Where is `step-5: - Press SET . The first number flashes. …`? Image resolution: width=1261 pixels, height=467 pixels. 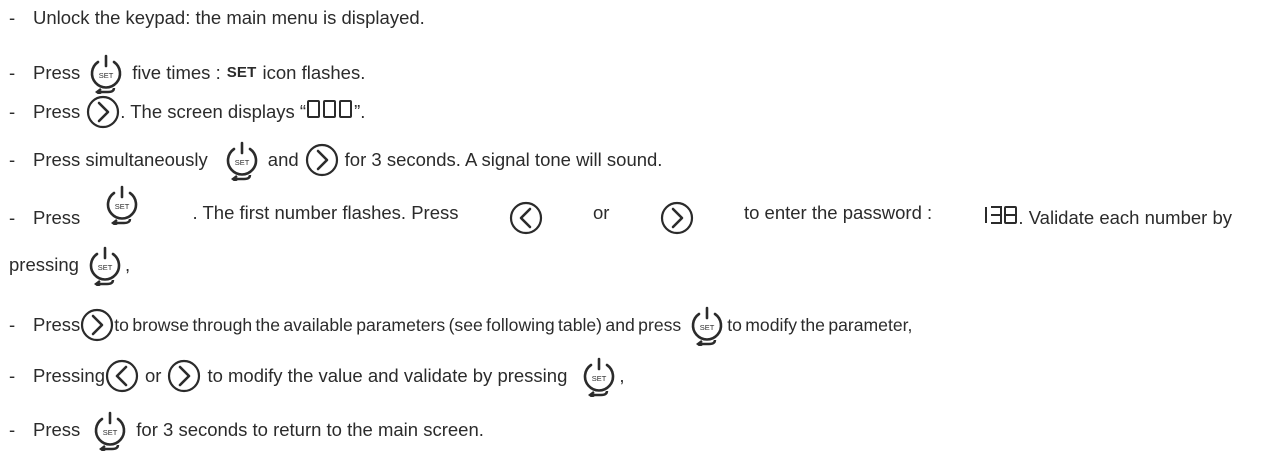 step-5: - Press SET . The first number flashes. … is located at coordinates (620, 210).